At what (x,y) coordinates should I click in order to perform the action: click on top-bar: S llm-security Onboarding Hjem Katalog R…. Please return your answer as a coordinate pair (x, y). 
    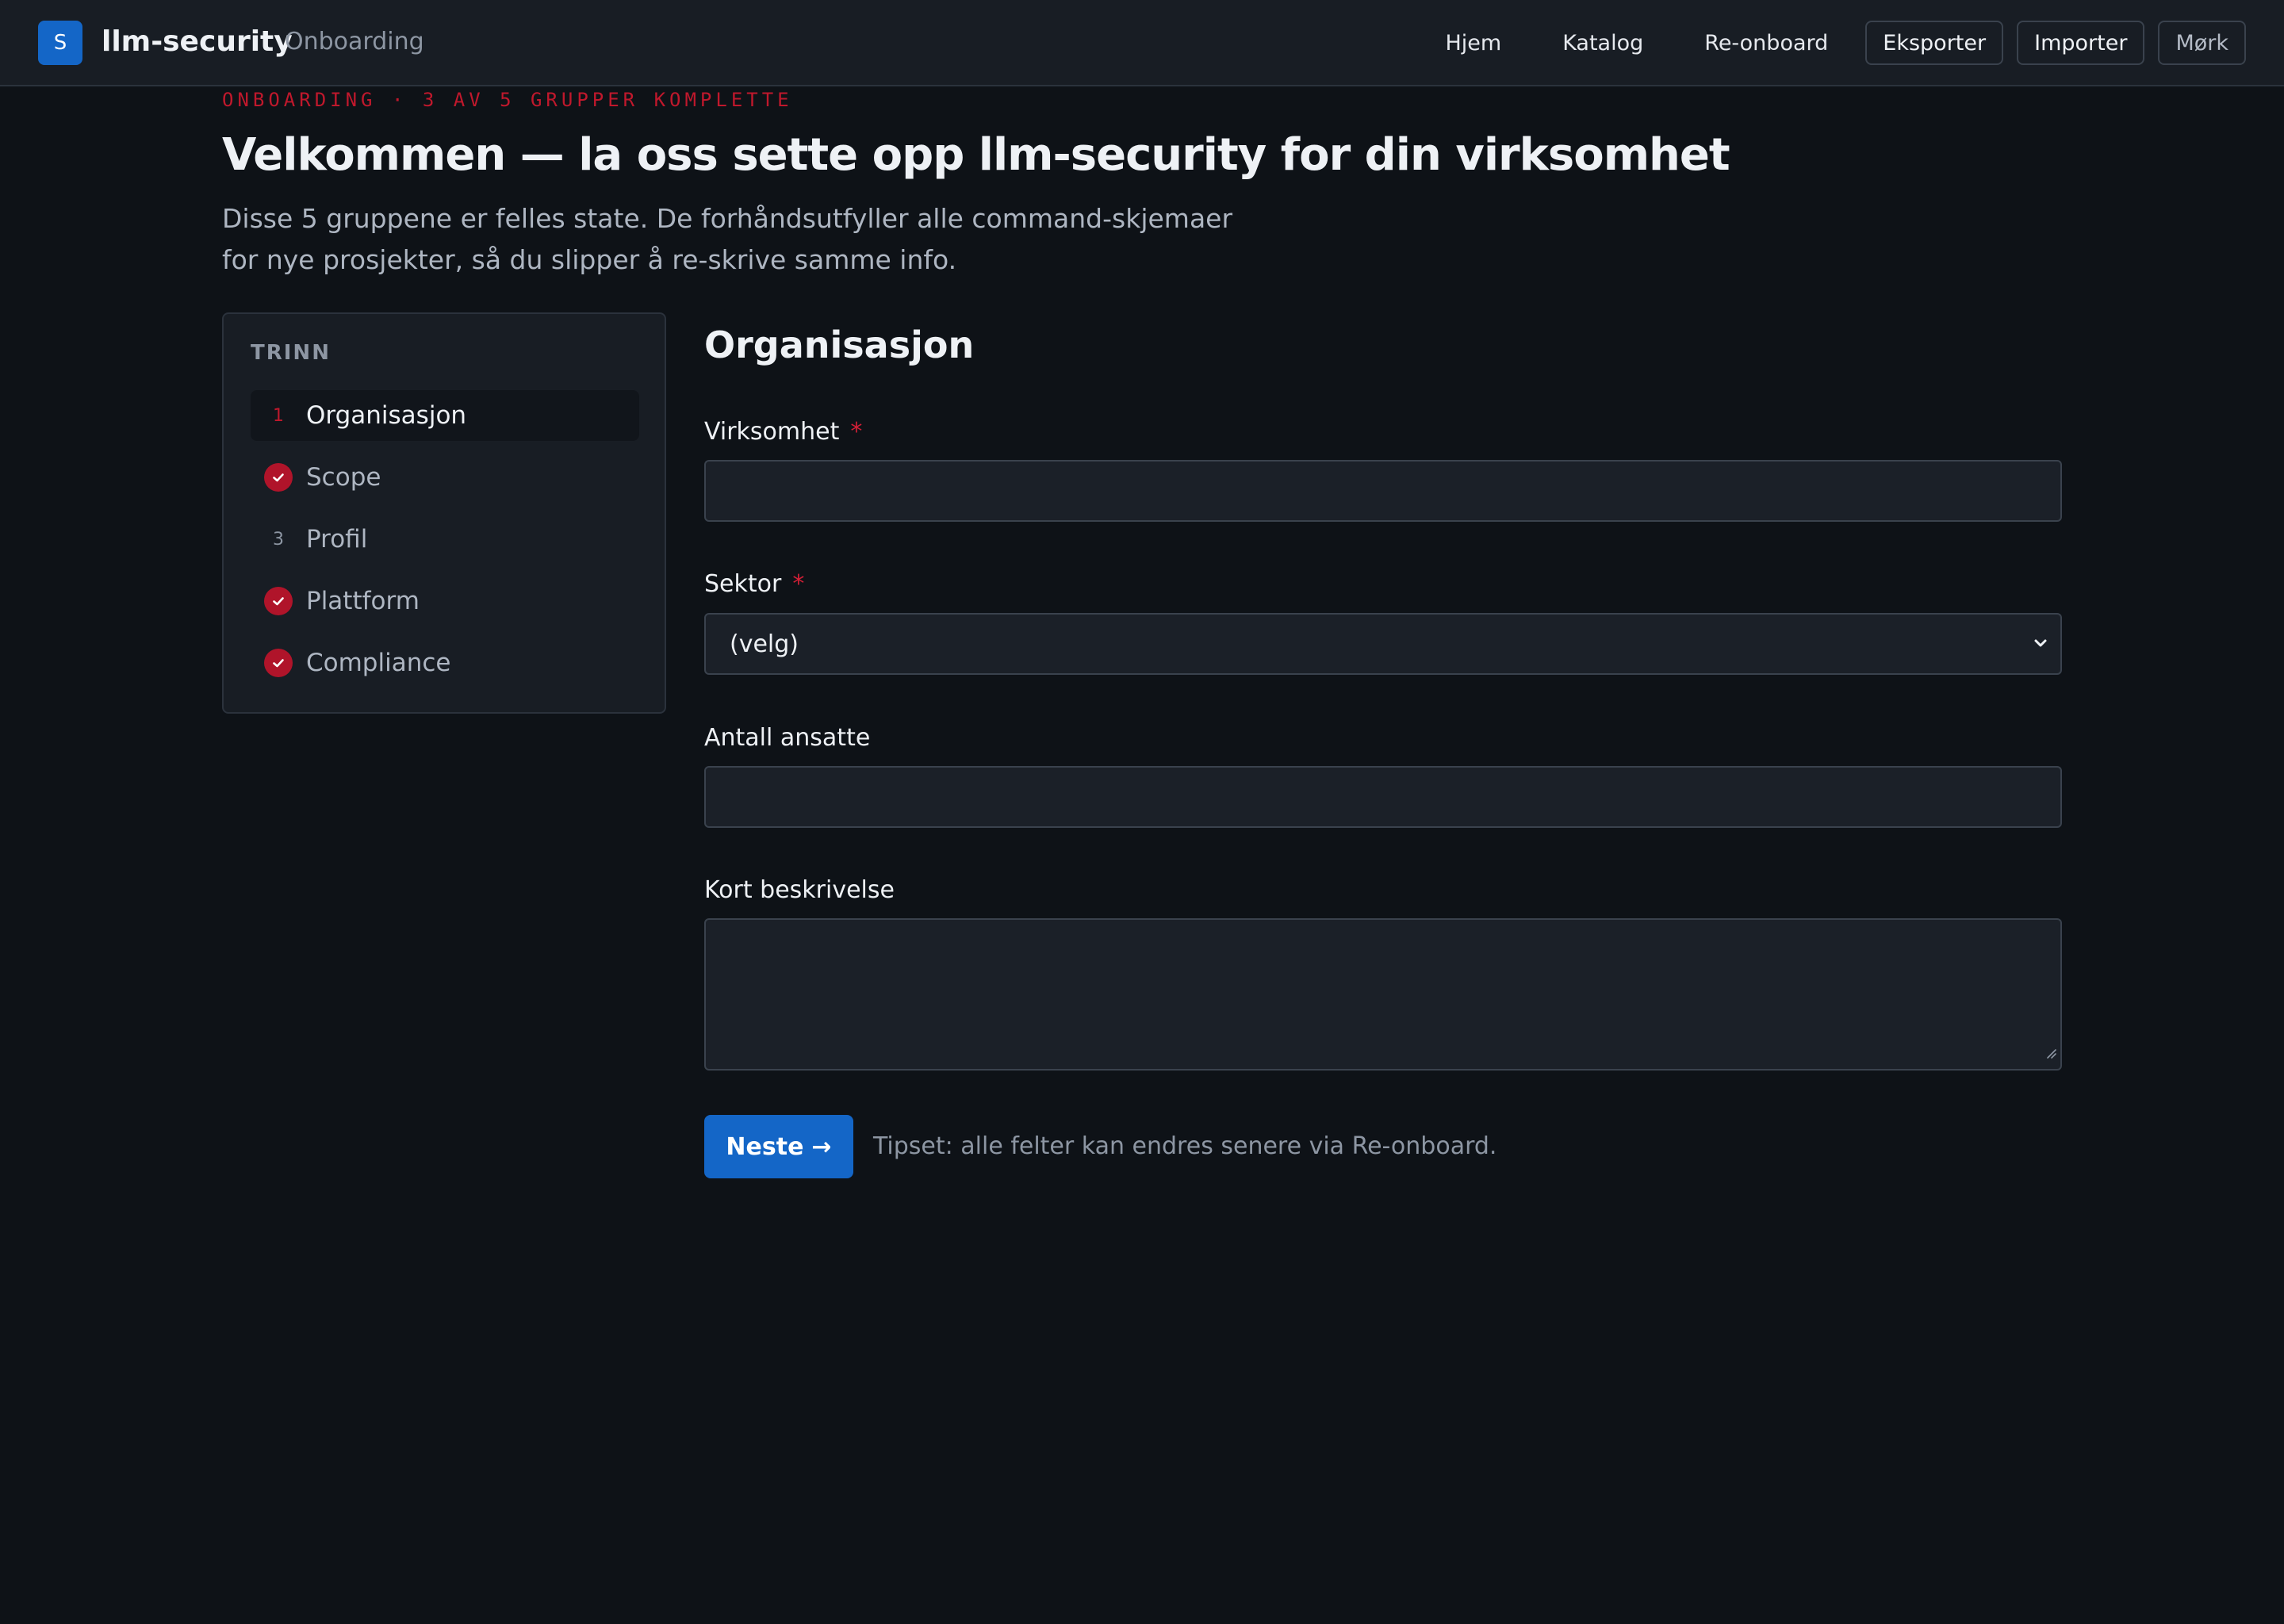
    Looking at the image, I should click on (1142, 43).